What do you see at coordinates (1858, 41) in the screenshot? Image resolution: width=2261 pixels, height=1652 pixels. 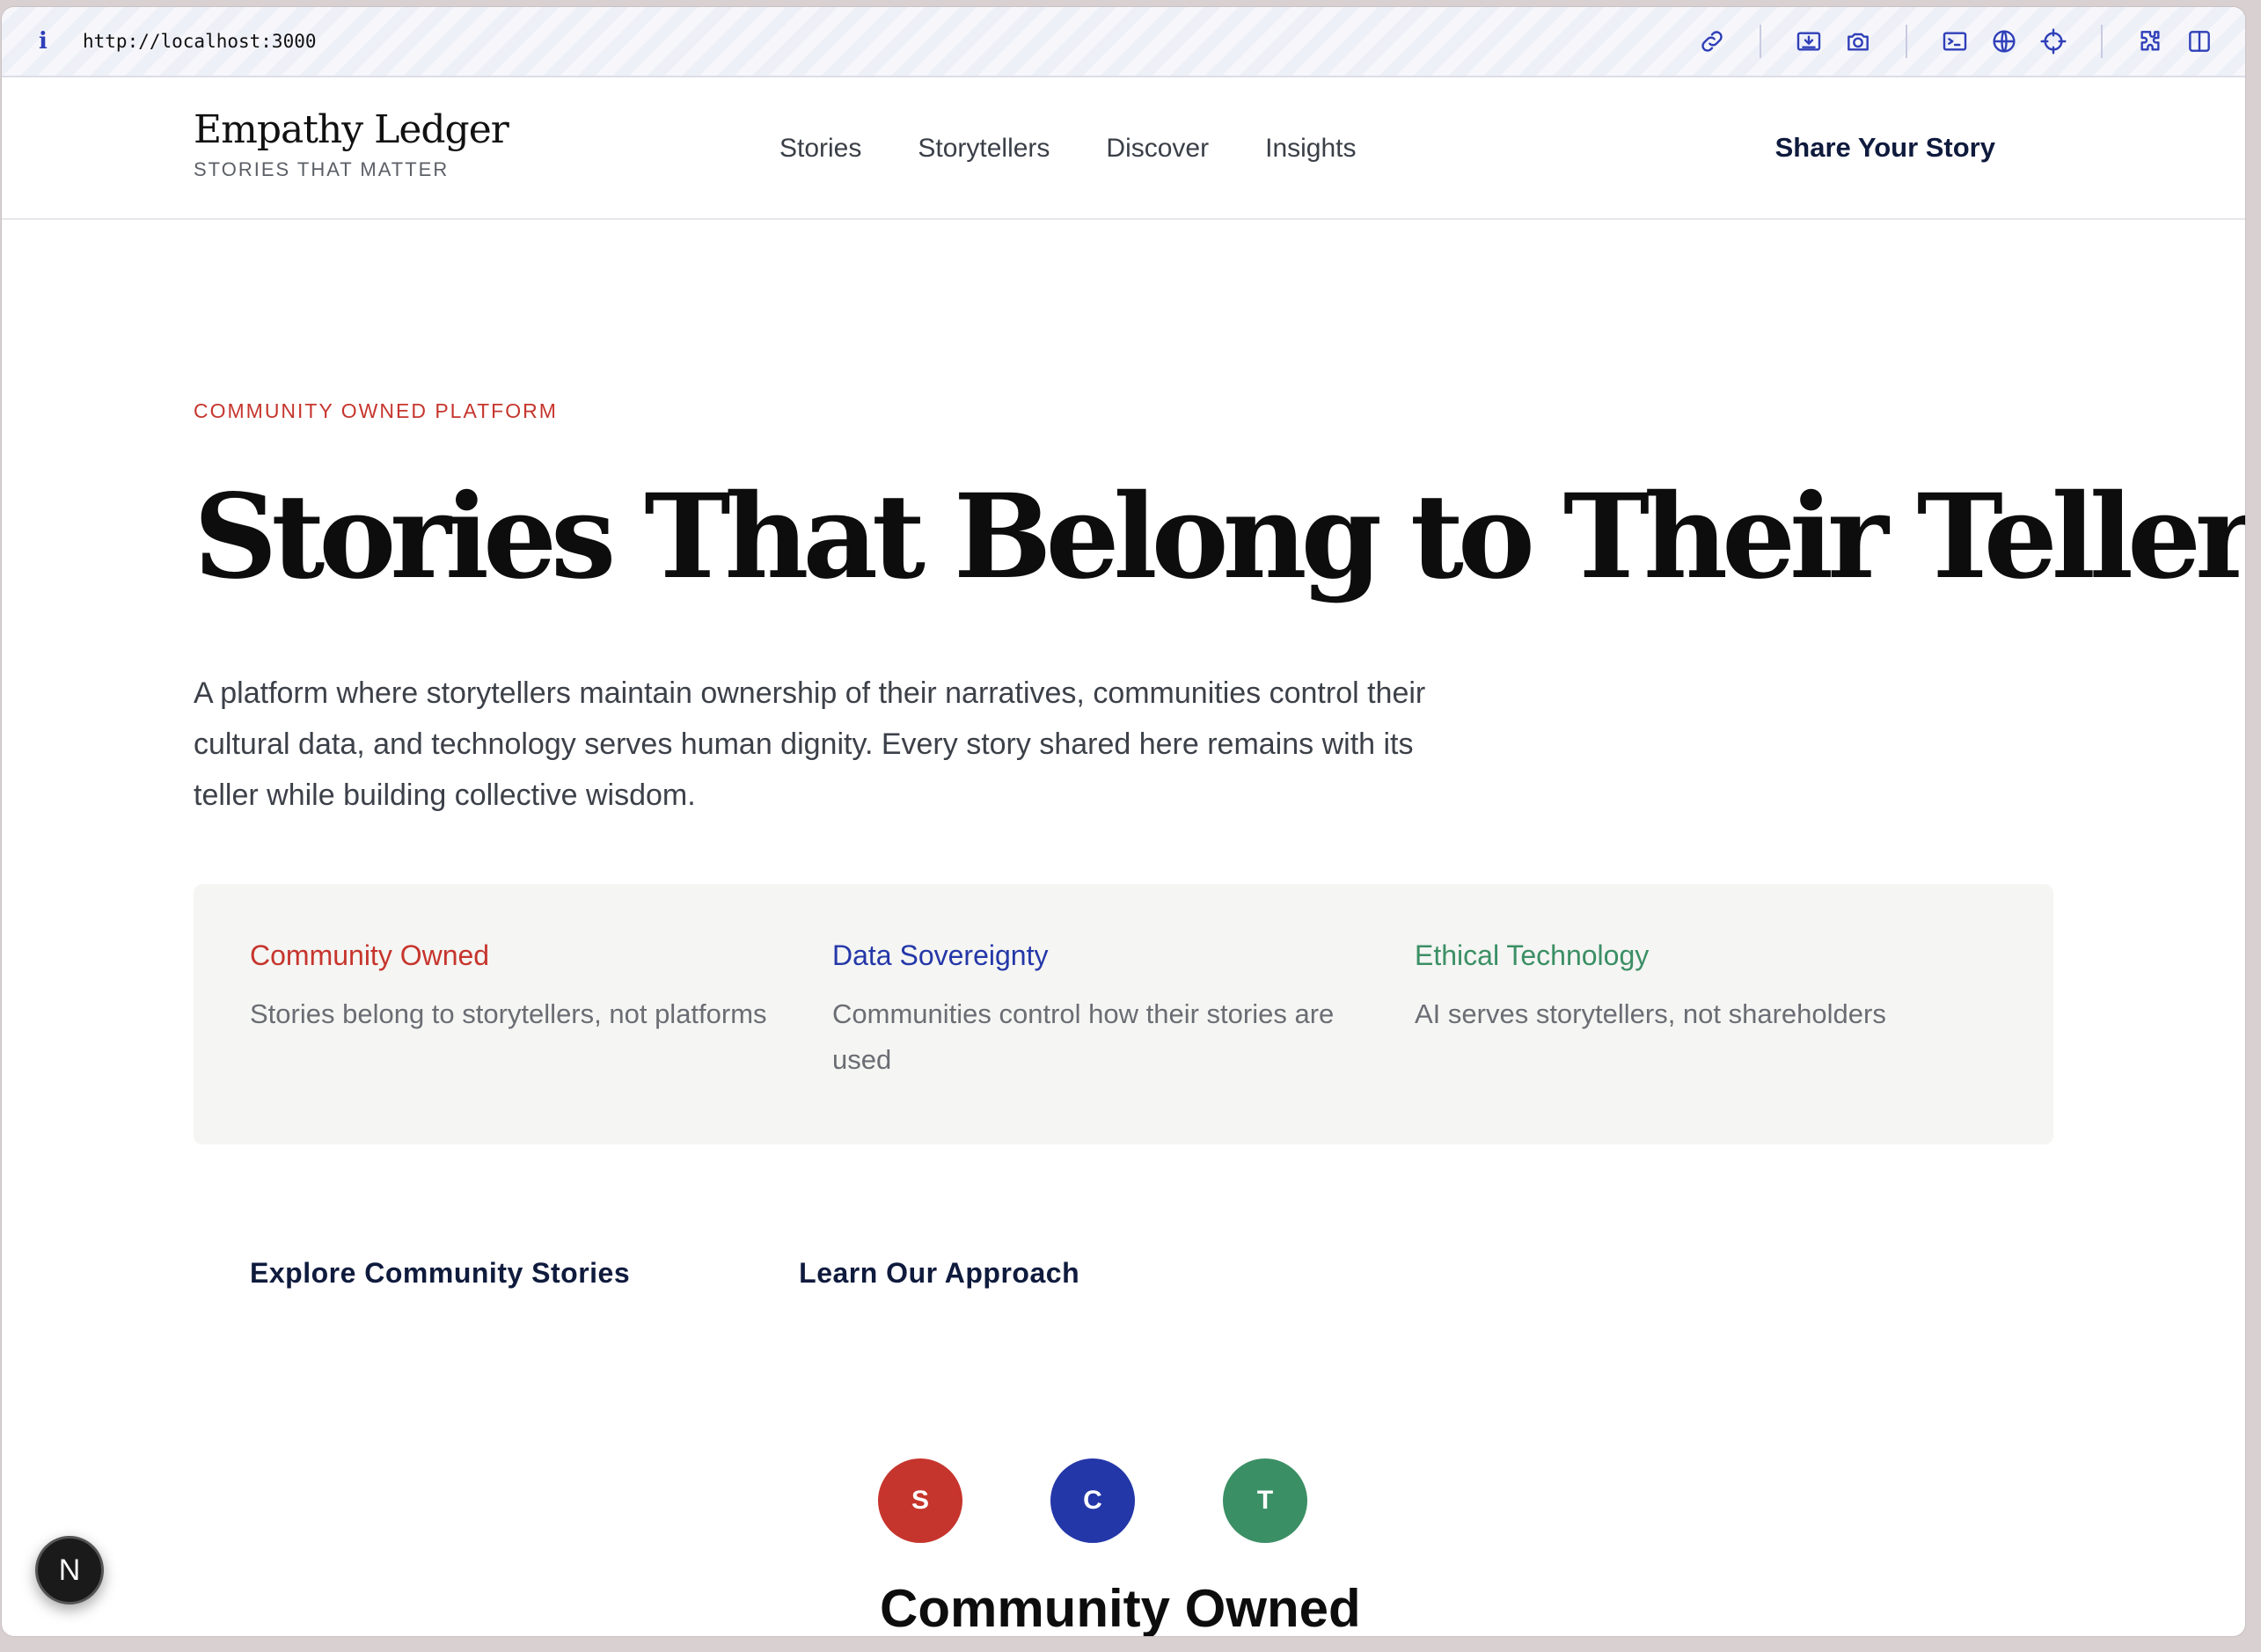 I see `camera-icon` at bounding box center [1858, 41].